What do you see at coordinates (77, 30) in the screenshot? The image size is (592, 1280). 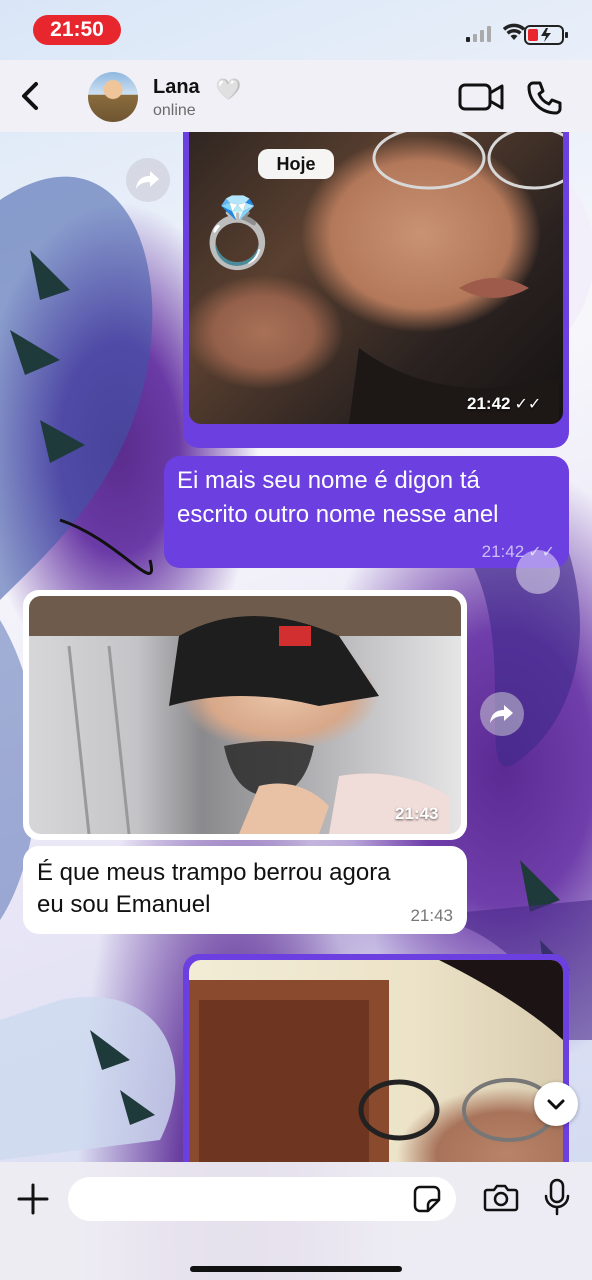 I see `status-time: 21:50` at bounding box center [77, 30].